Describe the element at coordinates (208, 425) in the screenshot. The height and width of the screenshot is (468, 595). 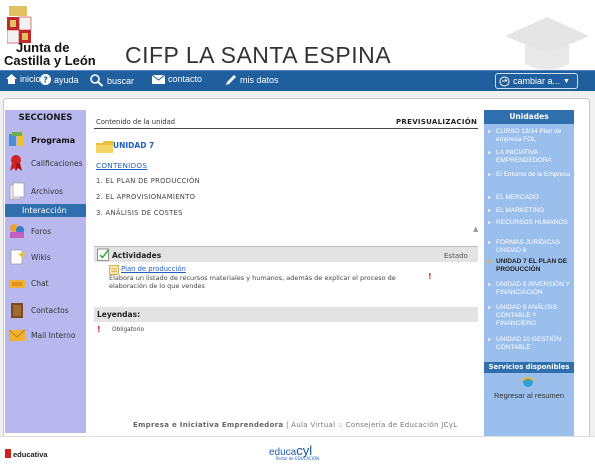
I see `footer-course: Empresa e Iniciativa Emprendedora` at that location.